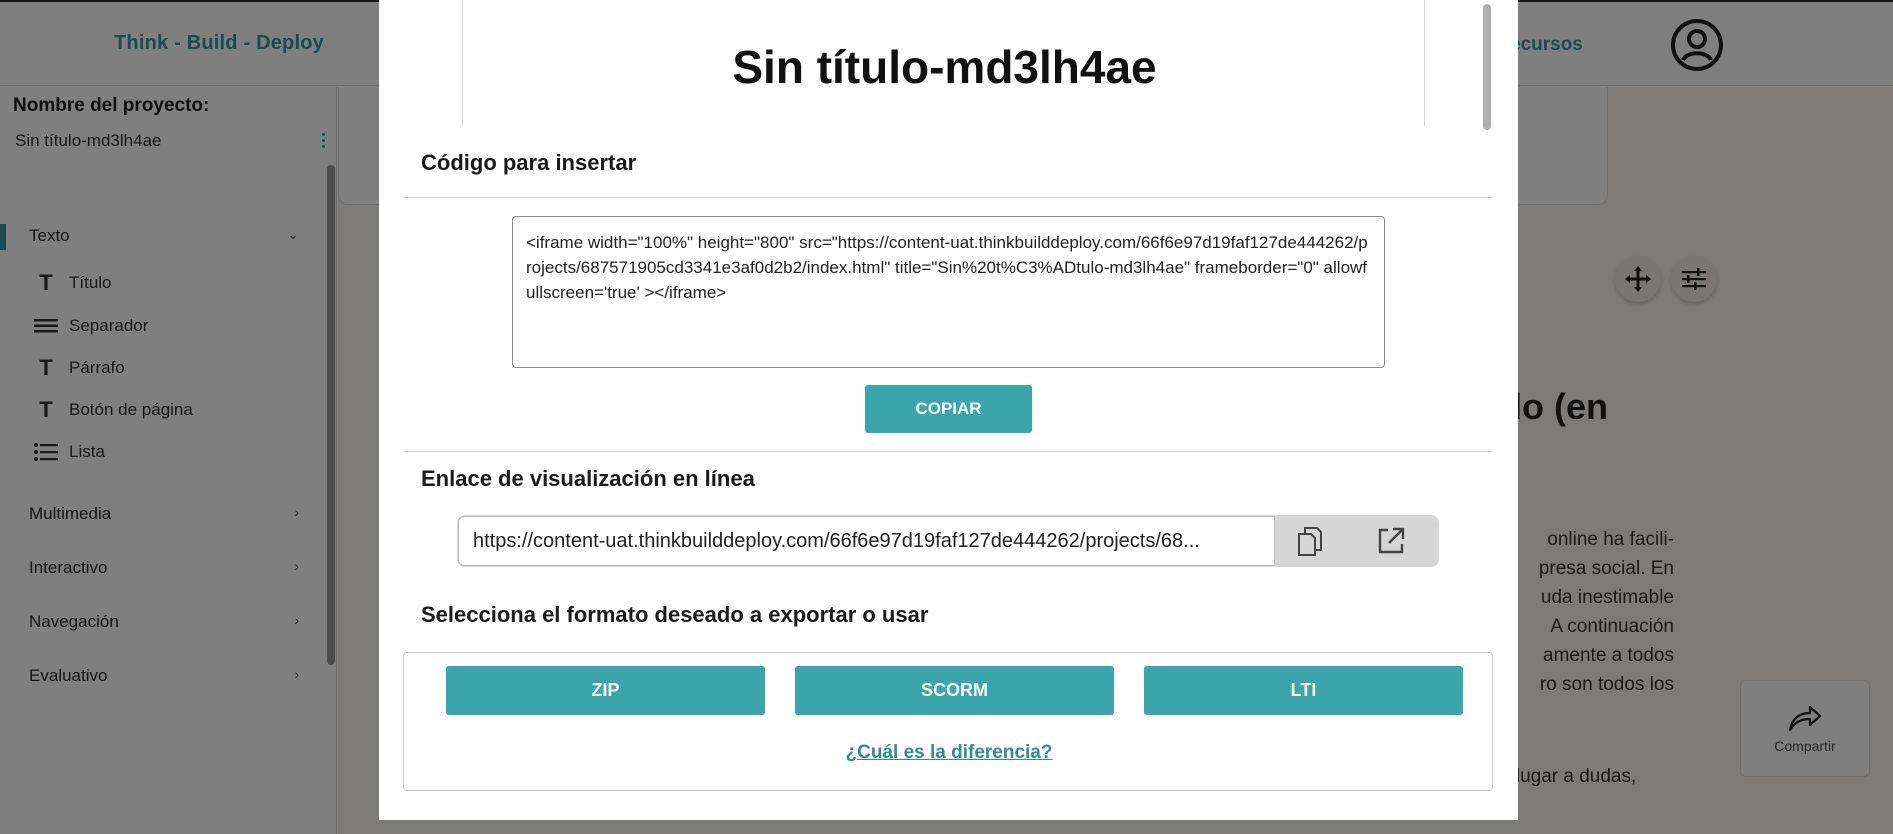  What do you see at coordinates (948, 721) in the screenshot?
I see `export-format-box: ZIP SCORM LTI ¿Cuál es la diferencia?` at bounding box center [948, 721].